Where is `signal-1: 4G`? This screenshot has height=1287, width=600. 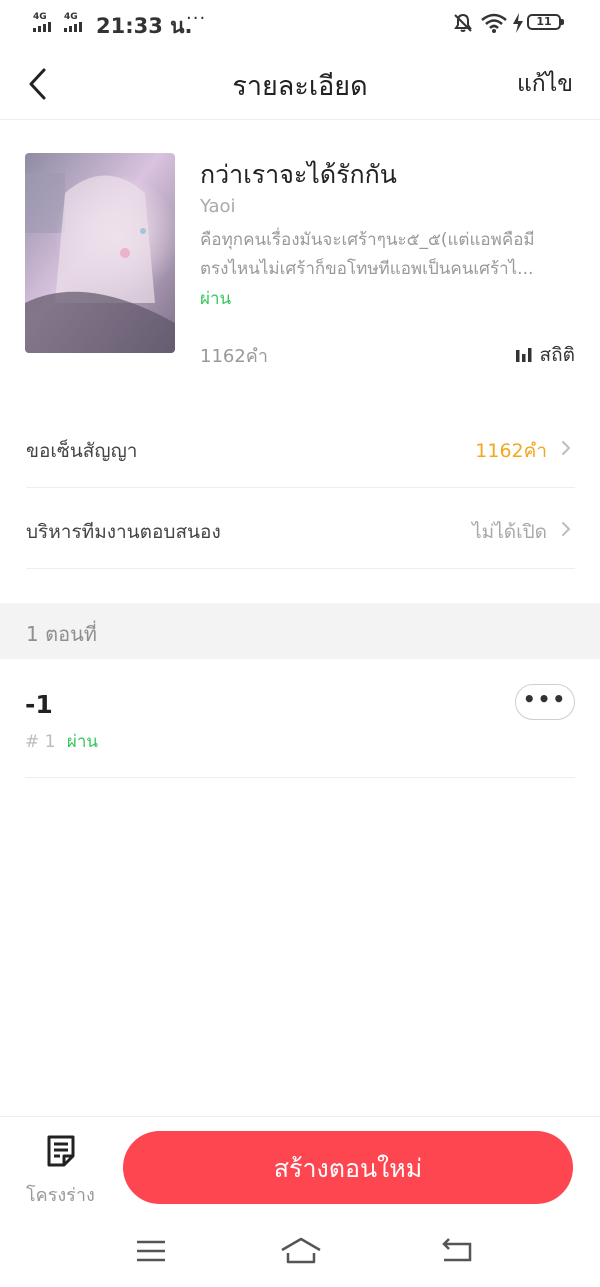
signal-1: 4G is located at coordinates (47, 23).